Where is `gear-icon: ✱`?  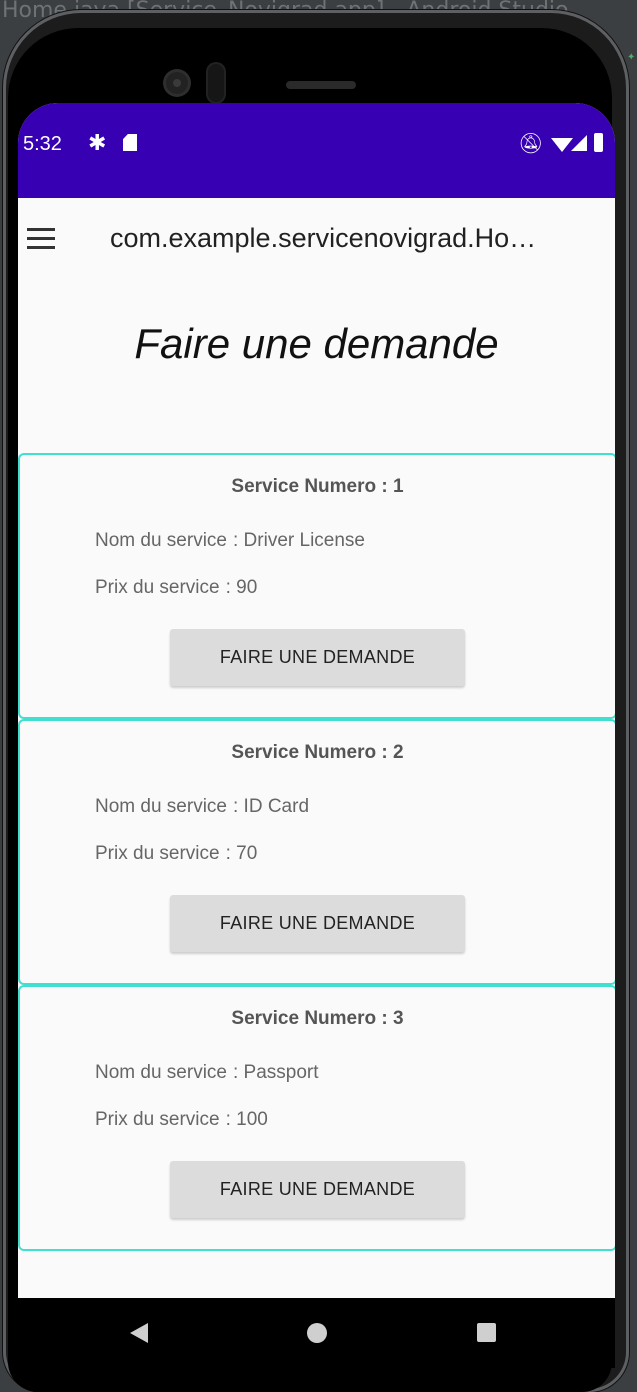 gear-icon: ✱ is located at coordinates (97, 142).